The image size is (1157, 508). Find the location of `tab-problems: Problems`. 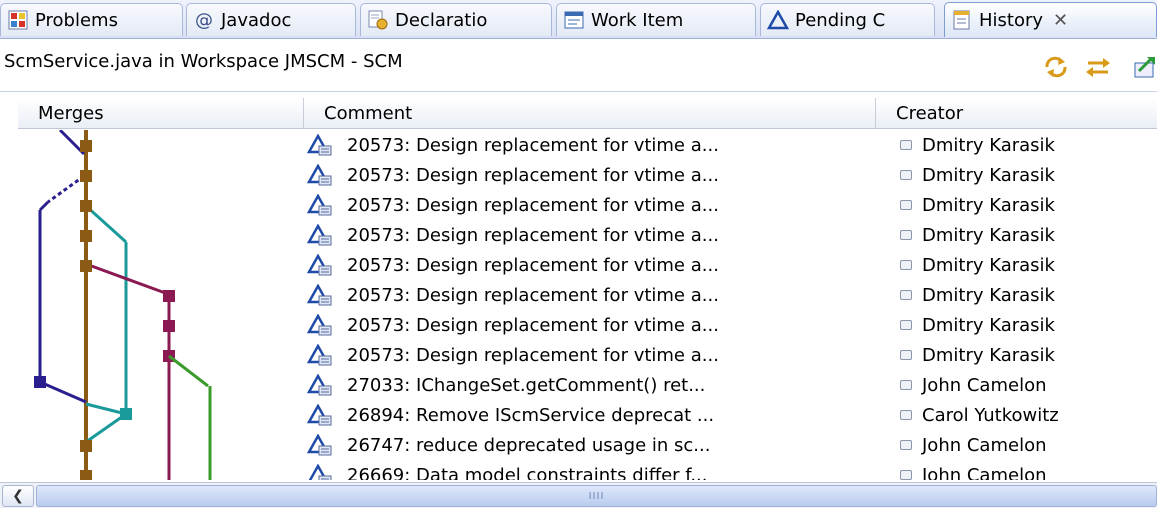

tab-problems: Problems is located at coordinates (91, 19).